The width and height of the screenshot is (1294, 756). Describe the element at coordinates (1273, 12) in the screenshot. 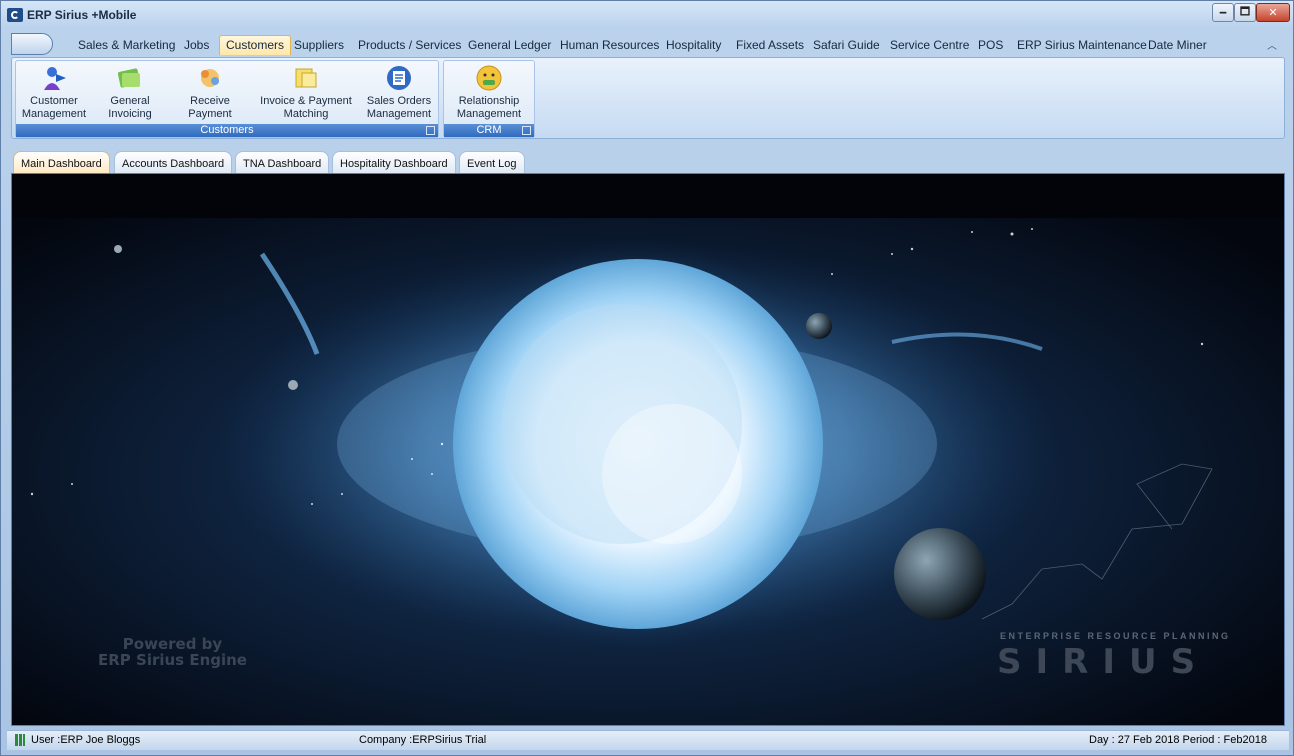

I see `close-button: ✕` at that location.